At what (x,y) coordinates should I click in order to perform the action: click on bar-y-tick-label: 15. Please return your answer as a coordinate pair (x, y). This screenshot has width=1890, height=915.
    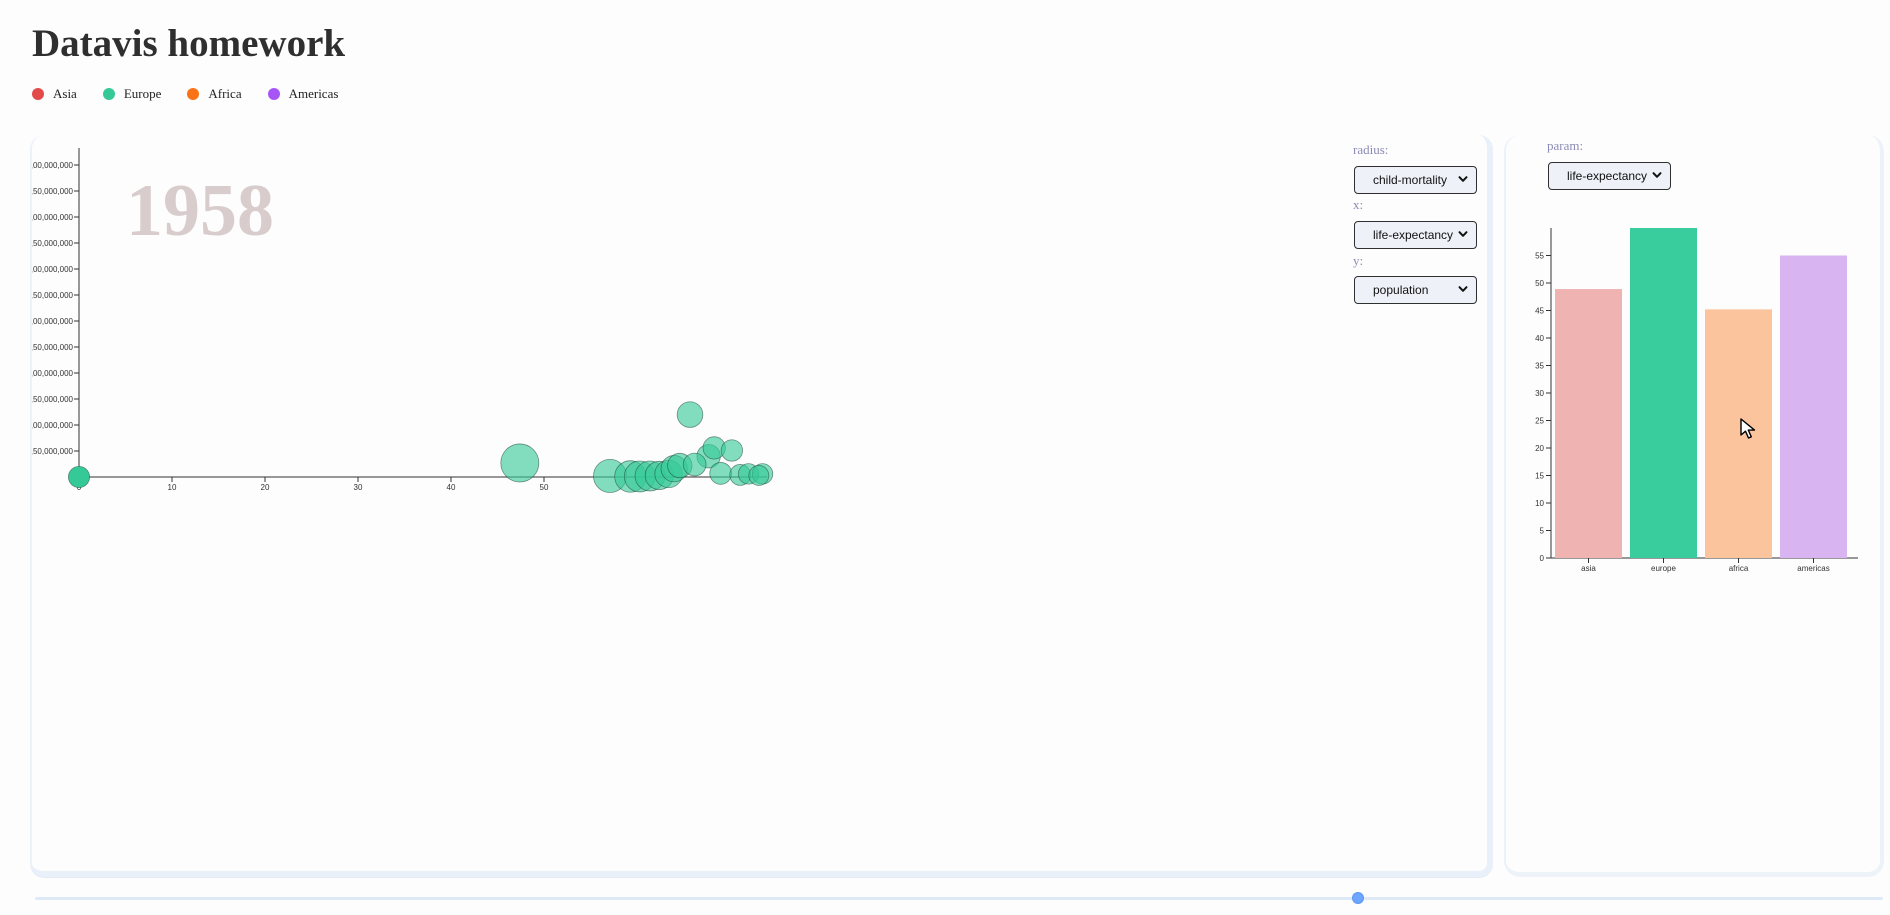
    Looking at the image, I should click on (1539, 476).